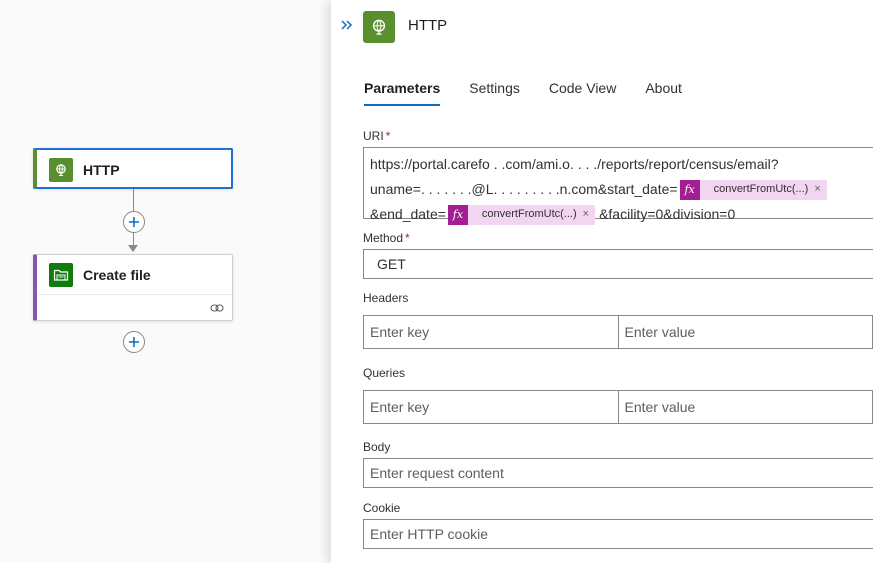 The height and width of the screenshot is (563, 873). I want to click on cookie-label: Cookie, so click(382, 508).